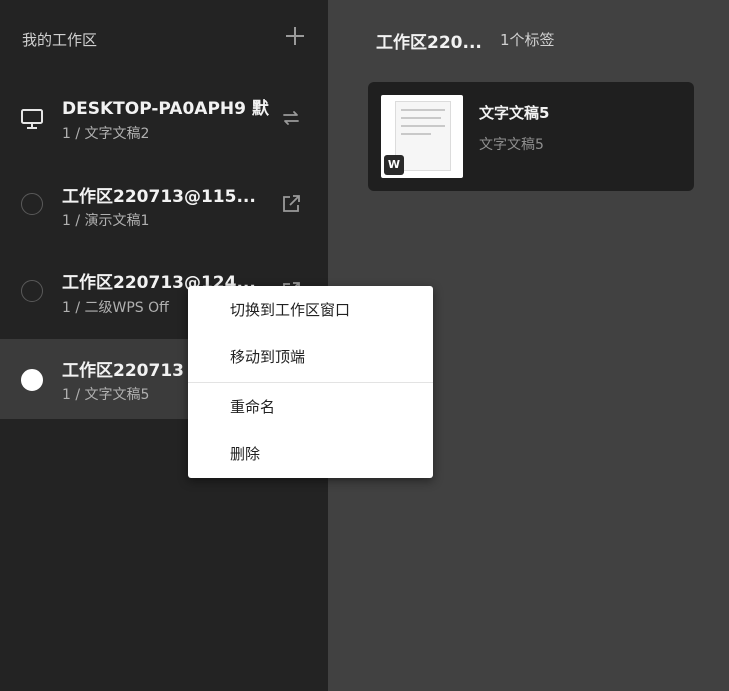  Describe the element at coordinates (291, 118) in the screenshot. I see `switch-icon` at that location.